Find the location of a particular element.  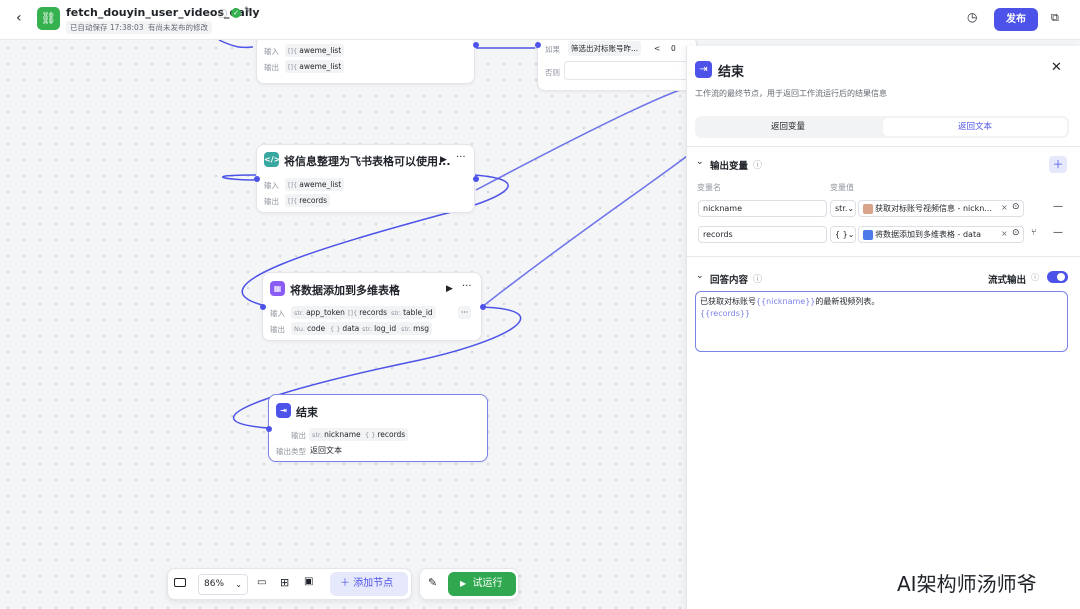

run-toolbar: ✎ ▶ 试运行 is located at coordinates (469, 584).